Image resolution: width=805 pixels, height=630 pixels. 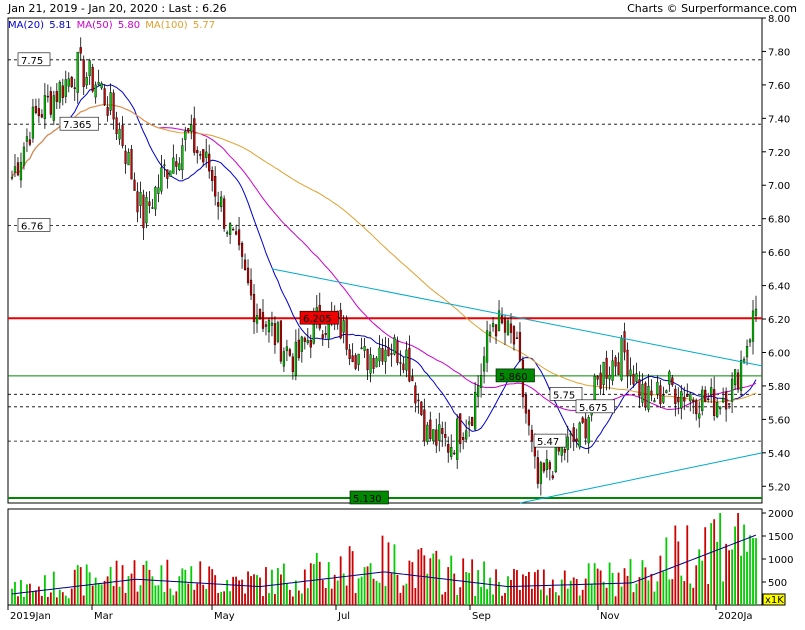 What do you see at coordinates (779, 287) in the screenshot?
I see `price-tick-label: 6.40` at bounding box center [779, 287].